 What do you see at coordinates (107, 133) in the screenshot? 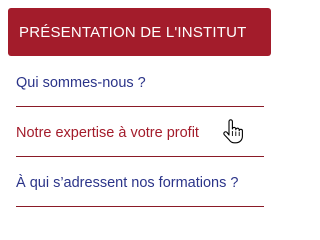
I see `menu-item-label: Notre expertise à votre profit` at bounding box center [107, 133].